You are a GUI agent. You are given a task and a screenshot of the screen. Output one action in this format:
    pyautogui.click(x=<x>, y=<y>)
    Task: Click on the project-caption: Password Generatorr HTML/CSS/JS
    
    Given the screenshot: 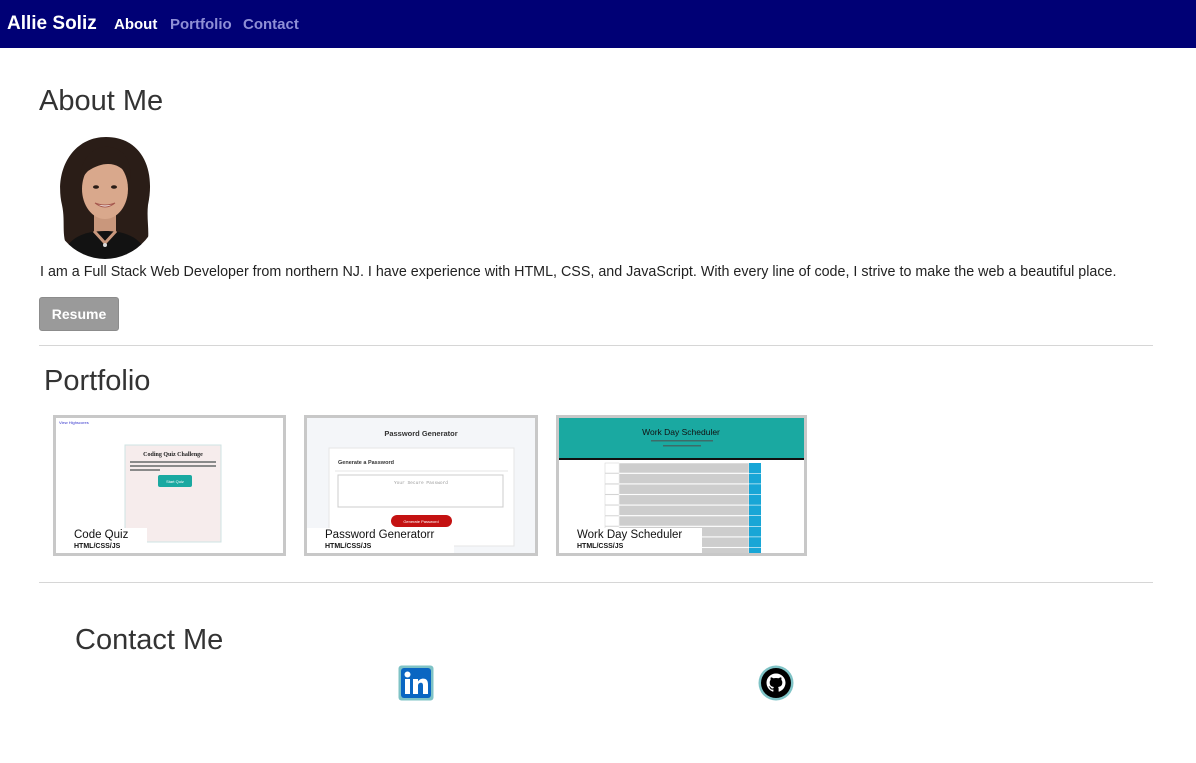 What is the action you would take?
    pyautogui.click(x=380, y=540)
    